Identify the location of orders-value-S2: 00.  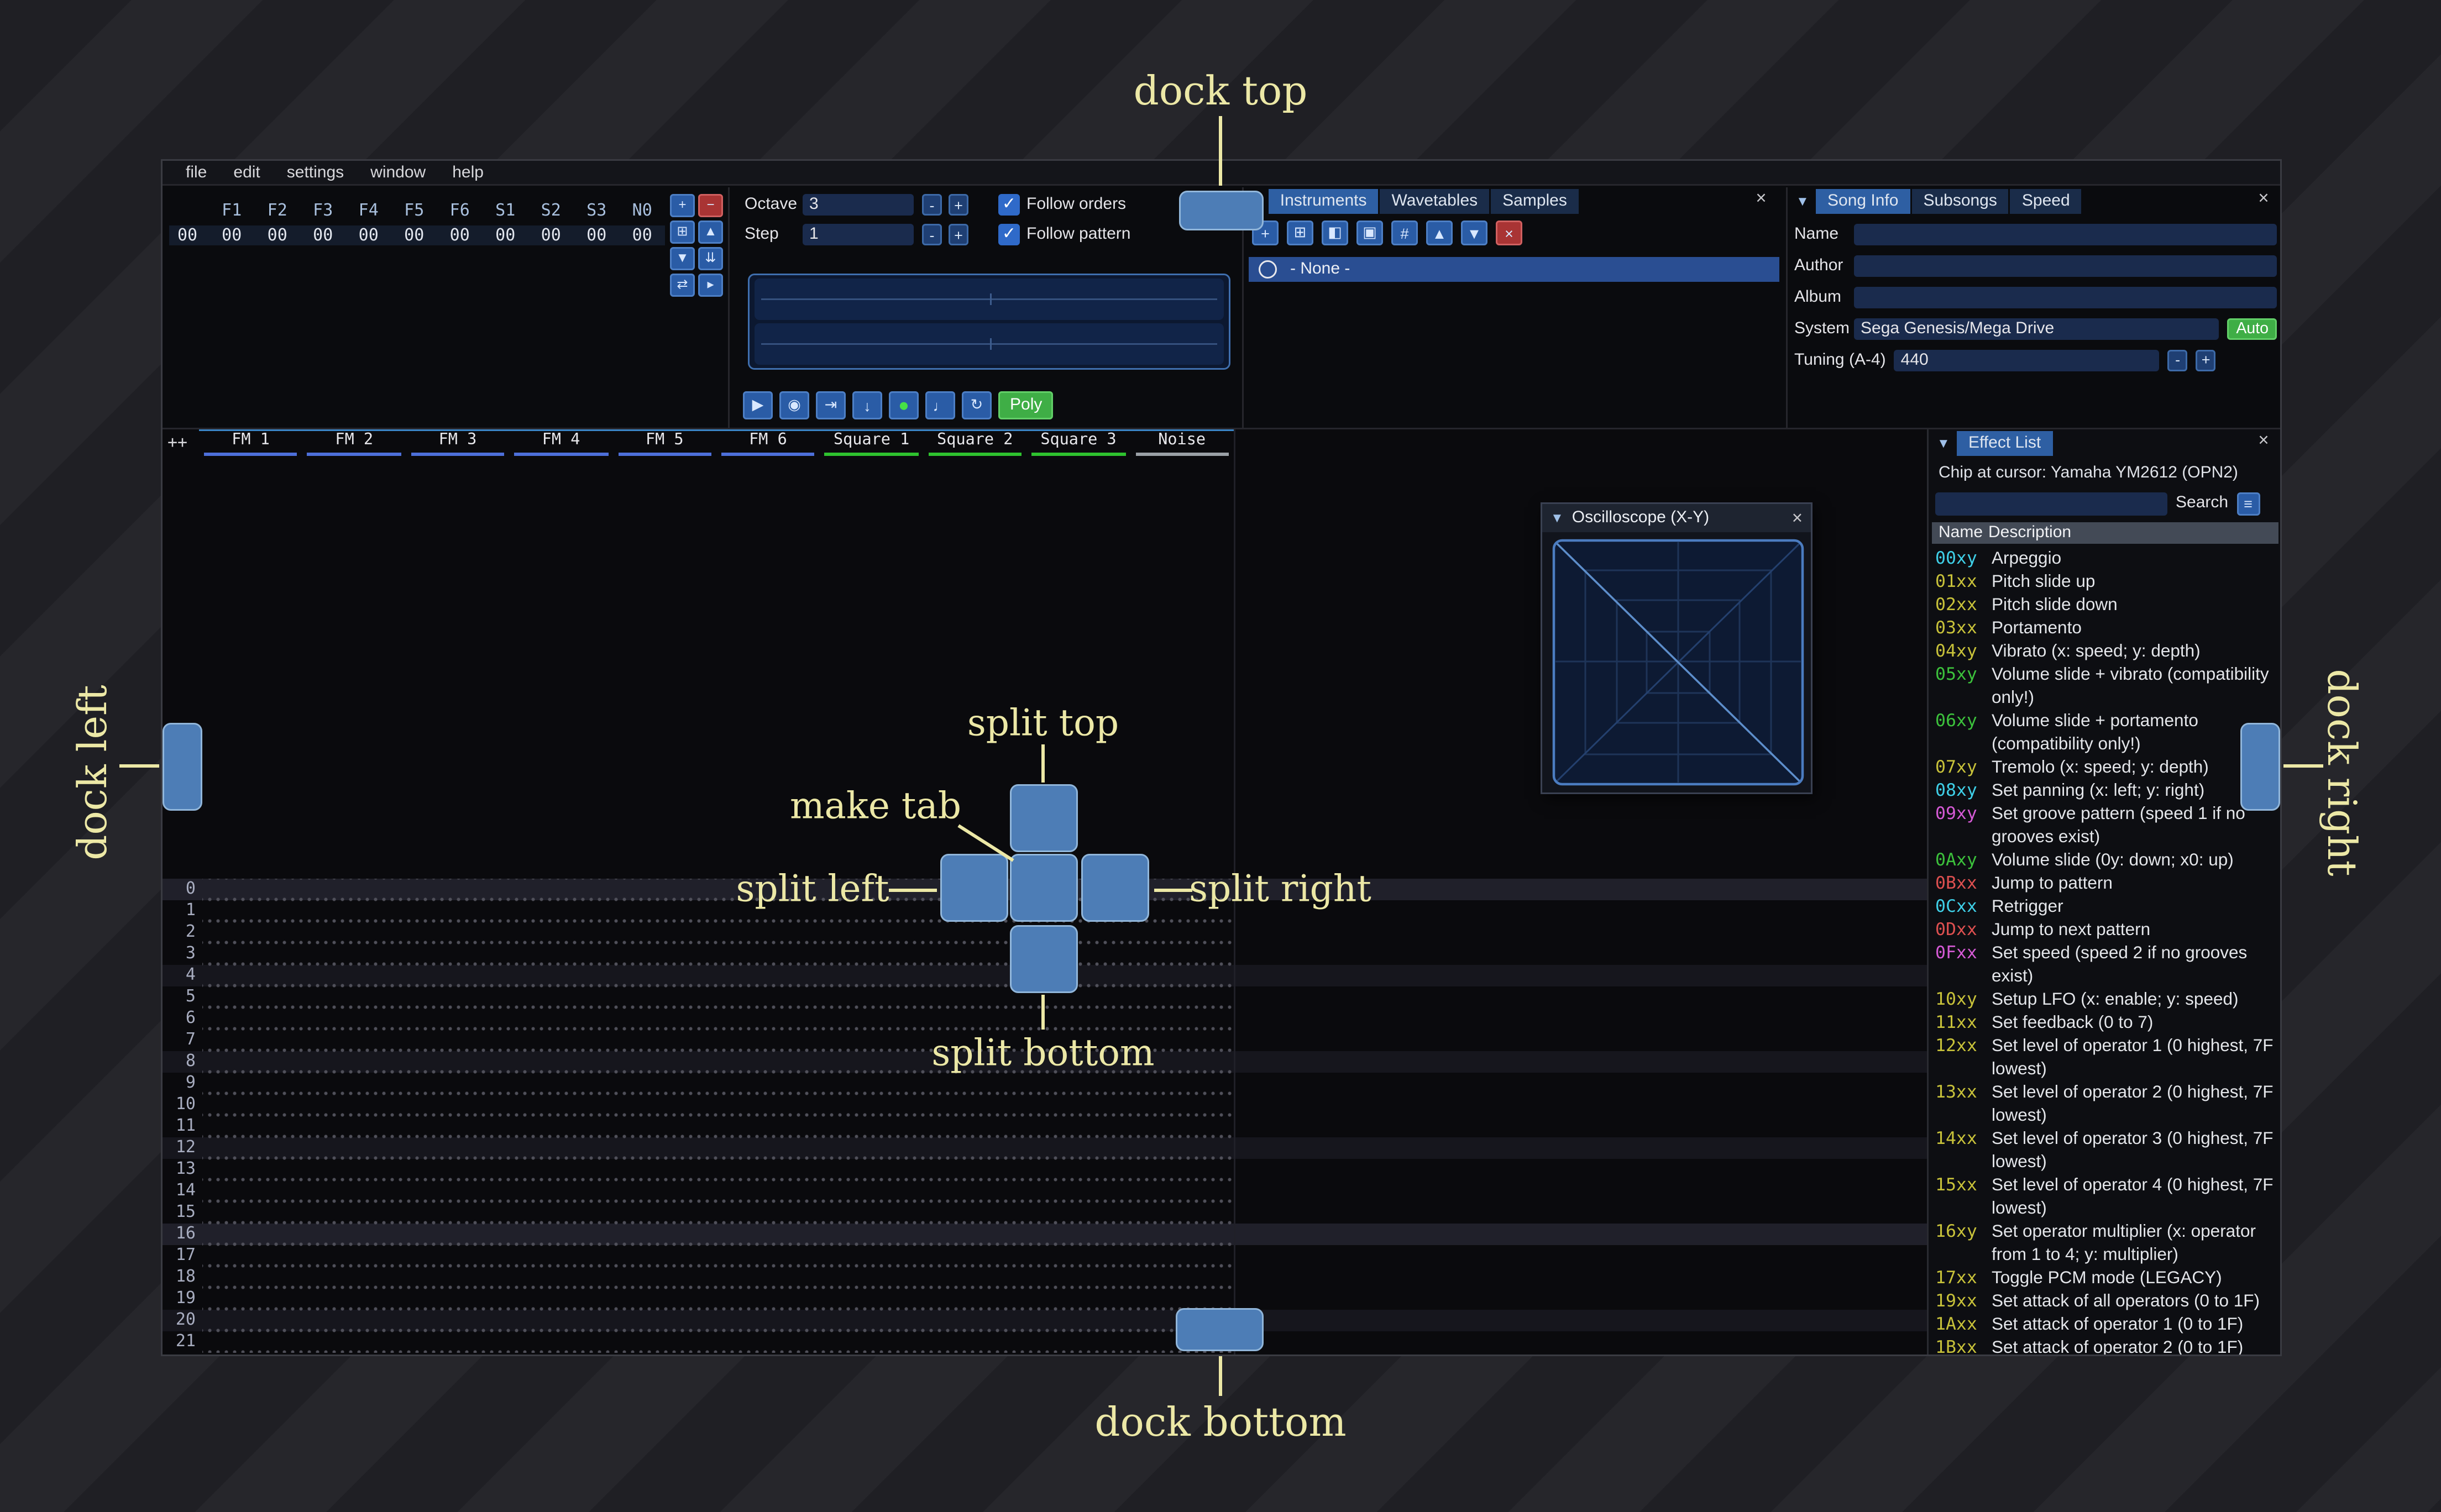
(551, 236).